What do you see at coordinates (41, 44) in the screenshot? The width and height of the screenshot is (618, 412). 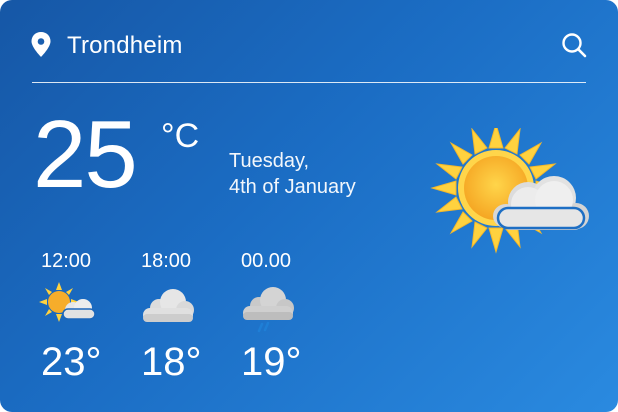 I see `location-pin-icon` at bounding box center [41, 44].